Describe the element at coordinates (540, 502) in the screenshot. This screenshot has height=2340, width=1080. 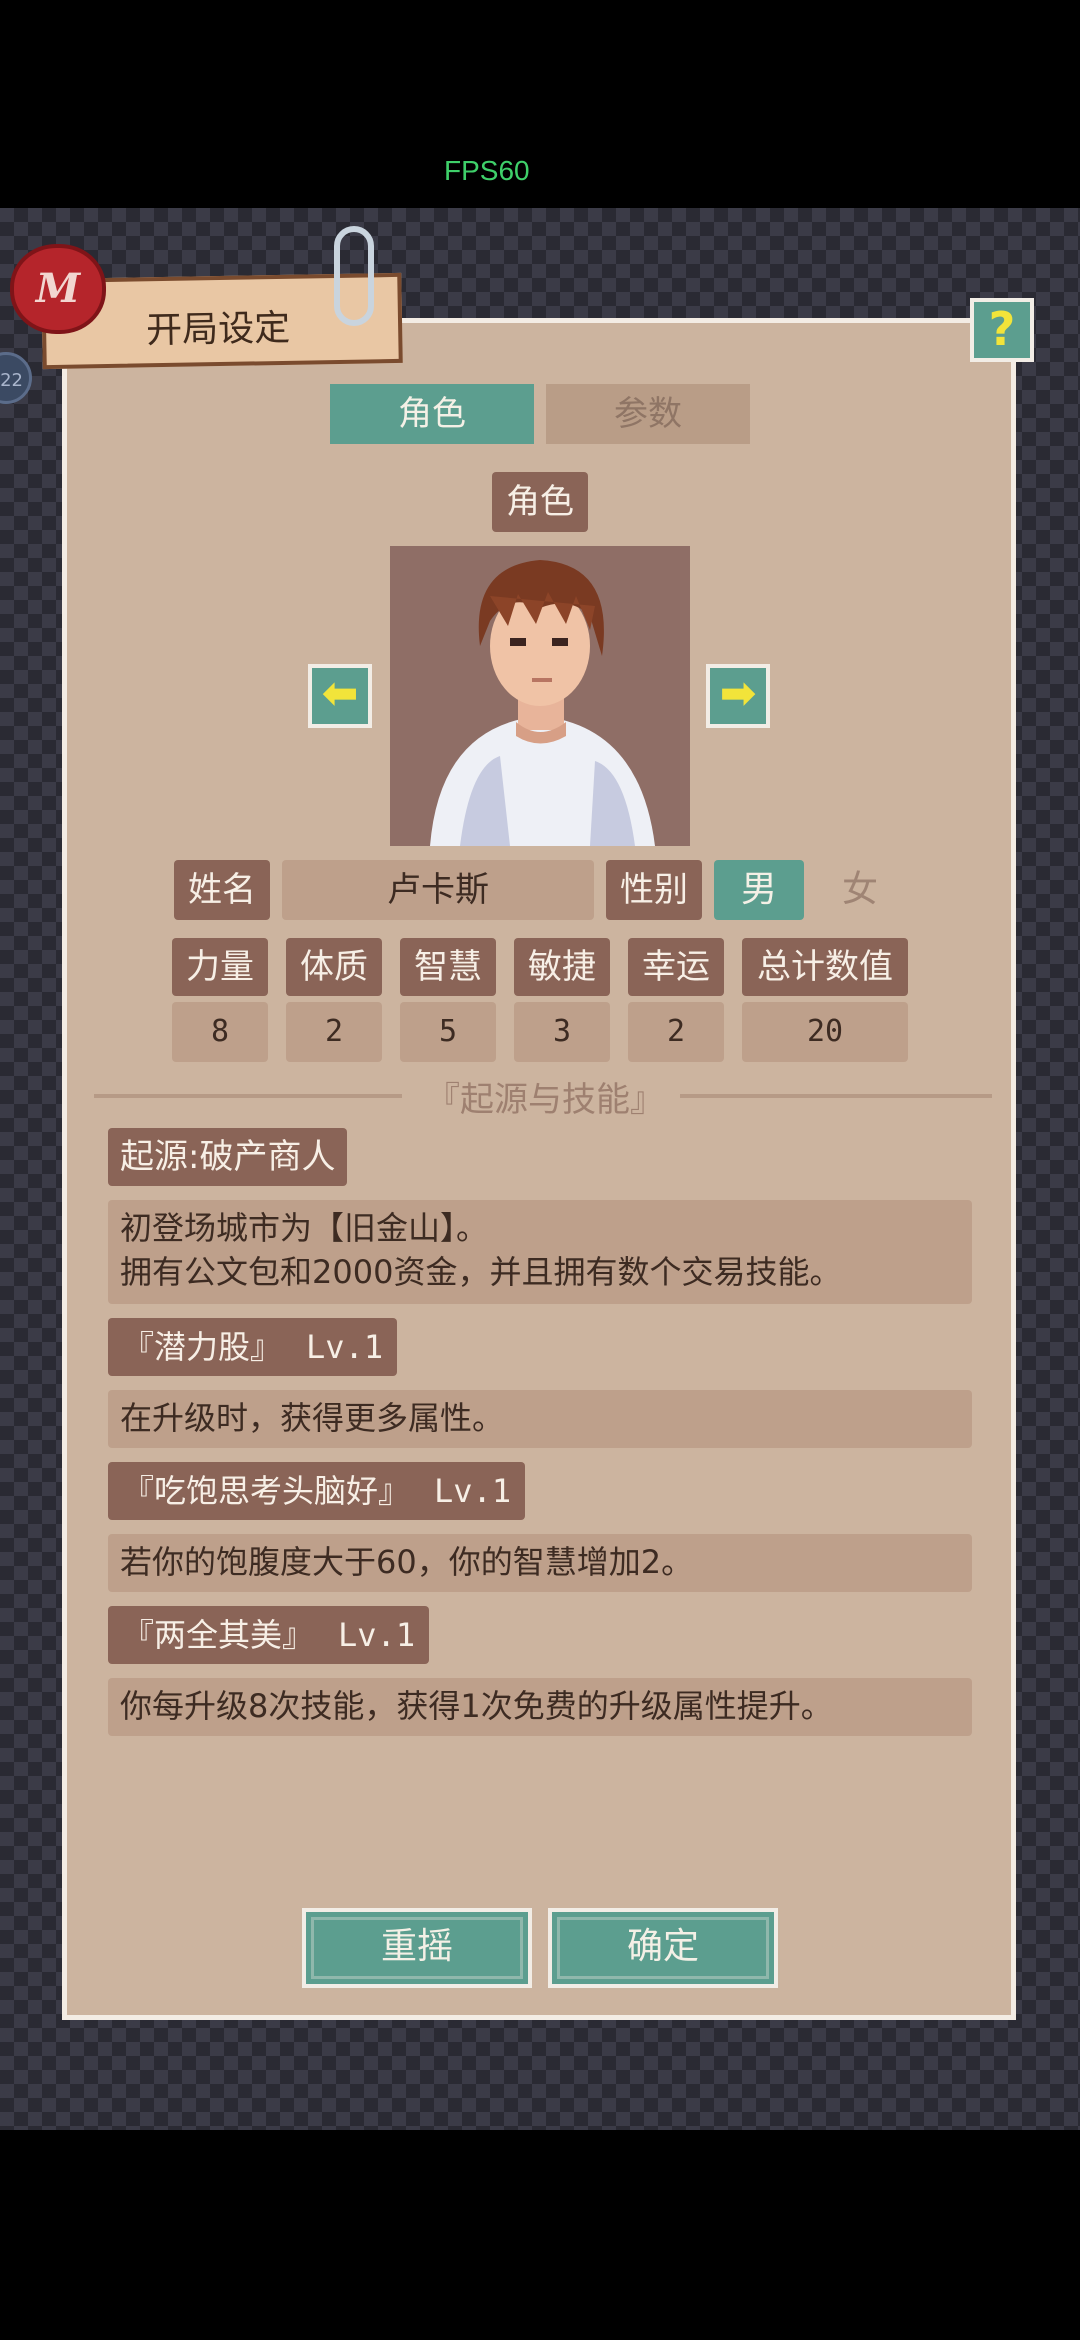
I see `character-section-label: 角色` at that location.